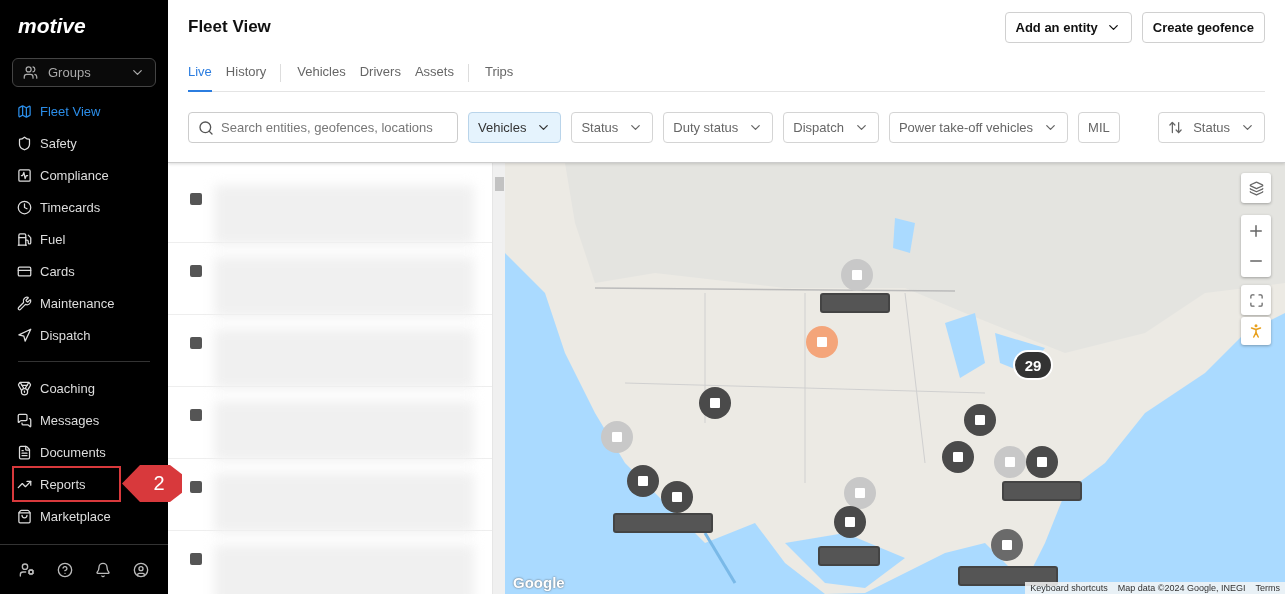 The width and height of the screenshot is (1285, 594). What do you see at coordinates (84, 303) in the screenshot?
I see `nav-item: Maintenance` at bounding box center [84, 303].